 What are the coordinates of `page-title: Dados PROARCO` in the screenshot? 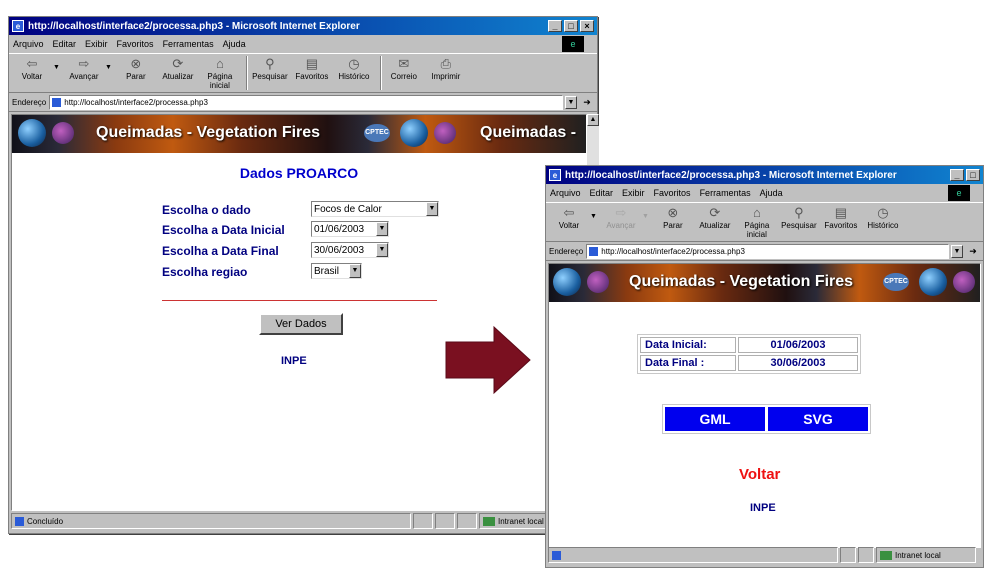 It's located at (299, 173).